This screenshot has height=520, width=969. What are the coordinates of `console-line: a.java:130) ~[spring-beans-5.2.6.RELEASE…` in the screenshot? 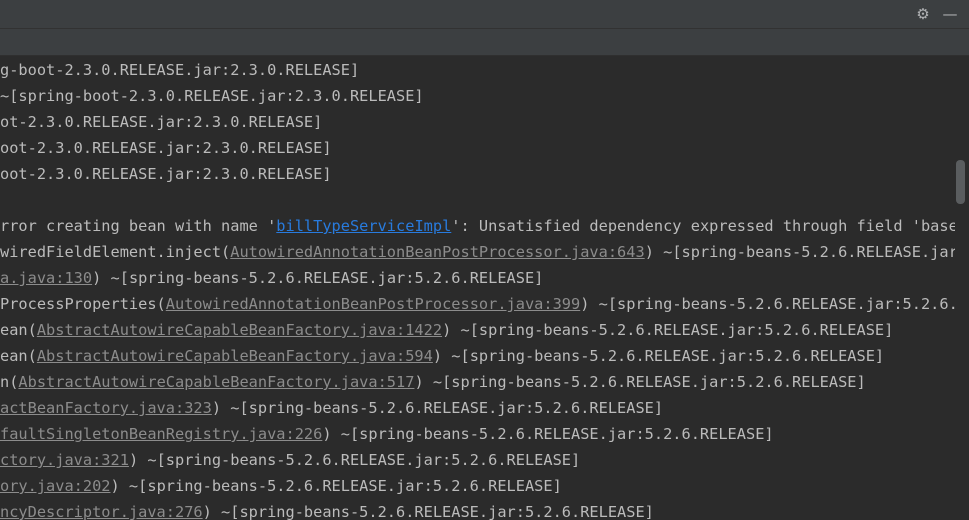 It's located at (271, 278).